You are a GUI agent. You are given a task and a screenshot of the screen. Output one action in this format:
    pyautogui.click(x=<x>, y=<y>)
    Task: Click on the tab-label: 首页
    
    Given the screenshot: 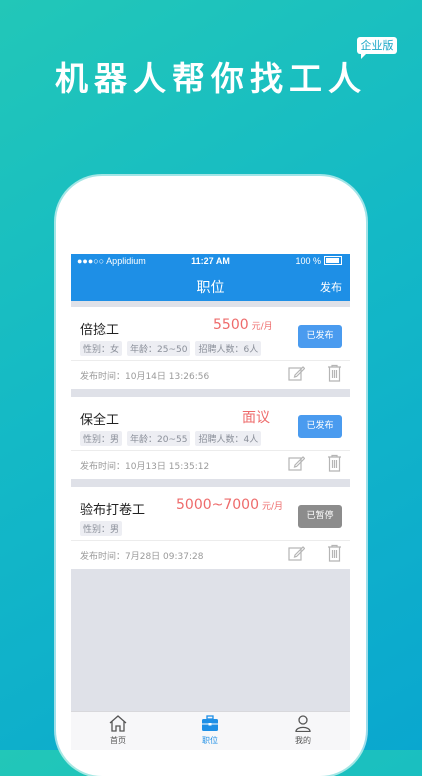 What is the action you would take?
    pyautogui.click(x=118, y=740)
    